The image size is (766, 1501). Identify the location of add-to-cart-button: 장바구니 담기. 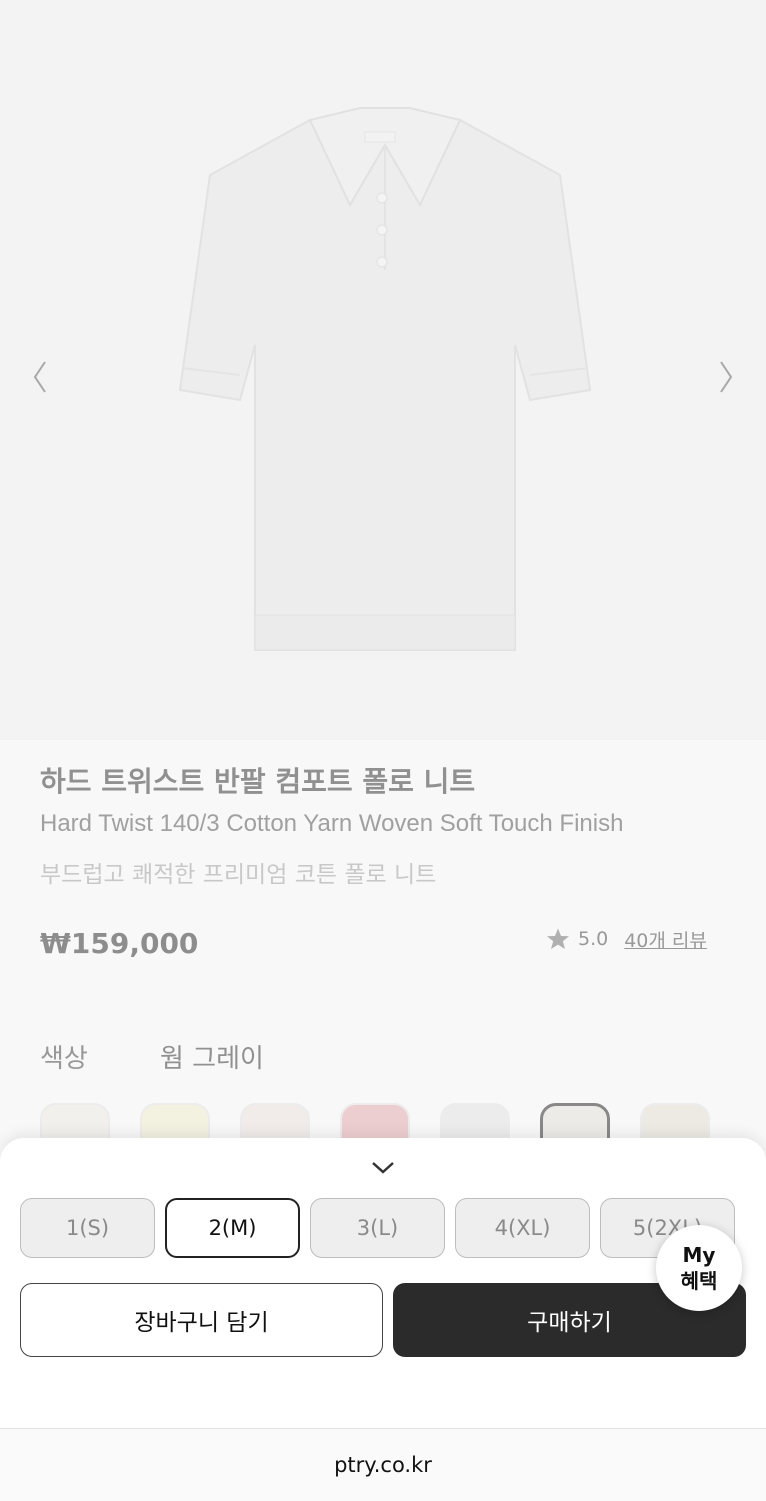
(201, 1320).